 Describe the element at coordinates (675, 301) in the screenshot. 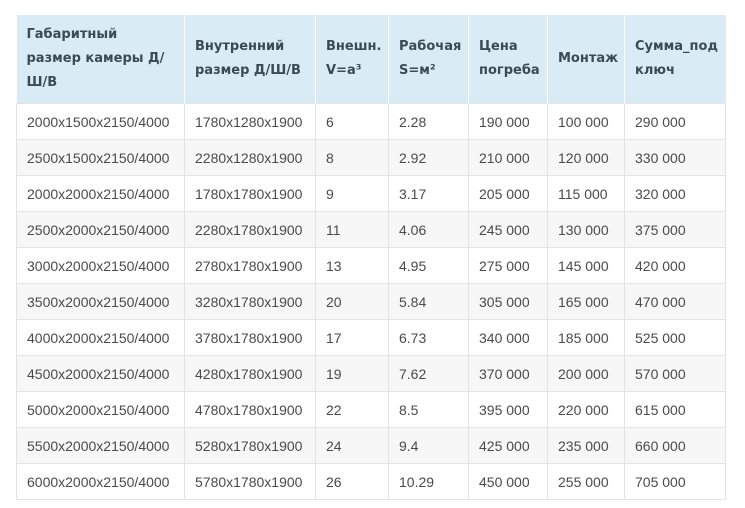

I see `cell-turnkey-total: 470 000` at that location.